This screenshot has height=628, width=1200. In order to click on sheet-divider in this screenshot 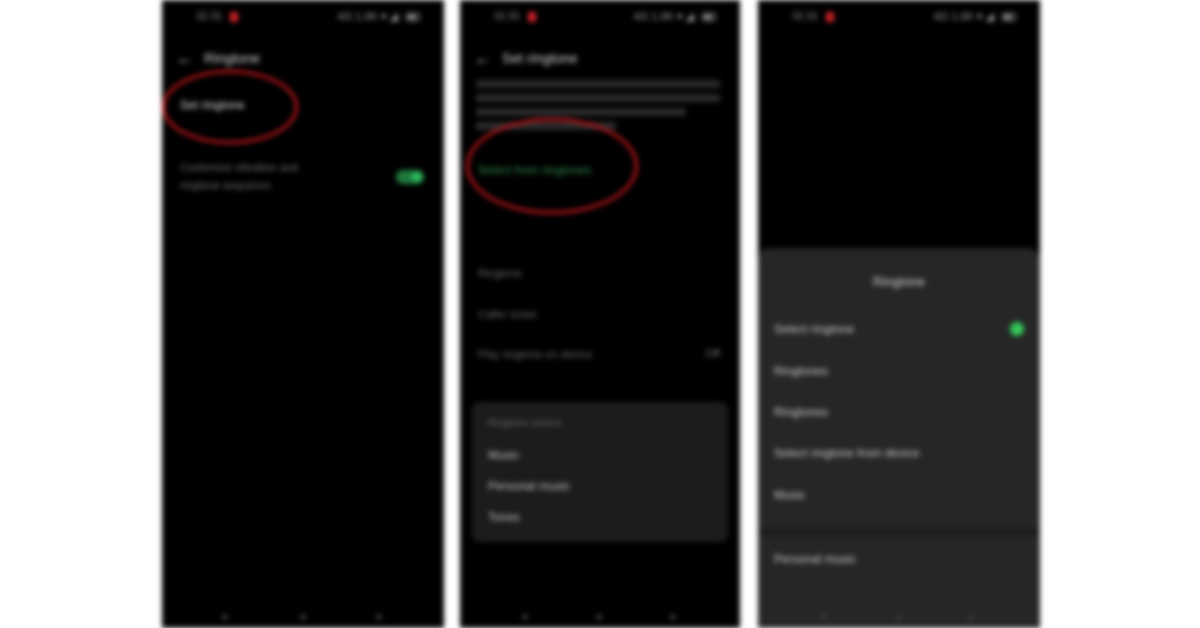, I will do `click(899, 532)`.